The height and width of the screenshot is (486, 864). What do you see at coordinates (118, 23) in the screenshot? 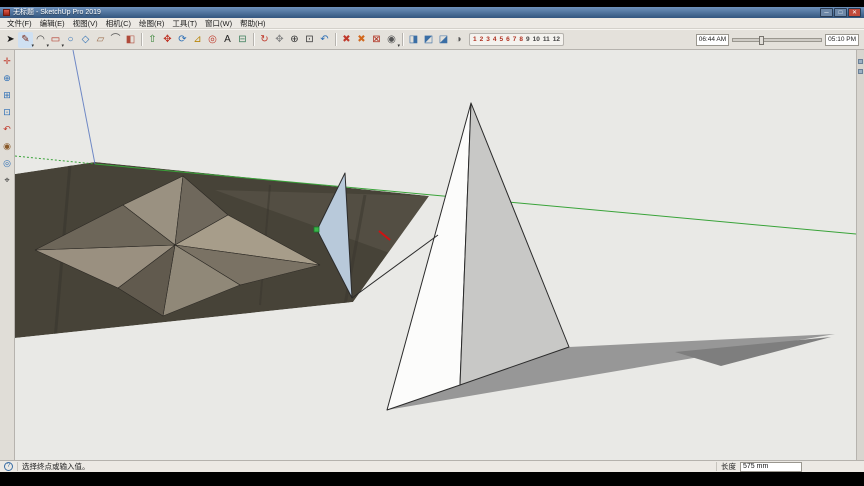
I see `menu-camera: 相机(C)` at bounding box center [118, 23].